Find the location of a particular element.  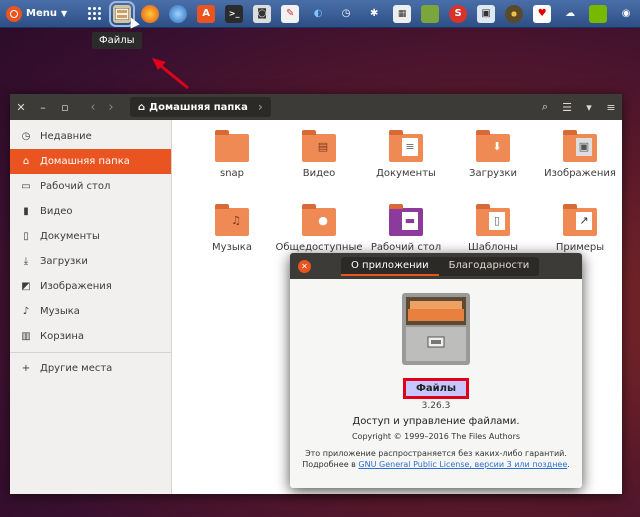

downloads-folder-icon: ⬇ is located at coordinates (493, 146).